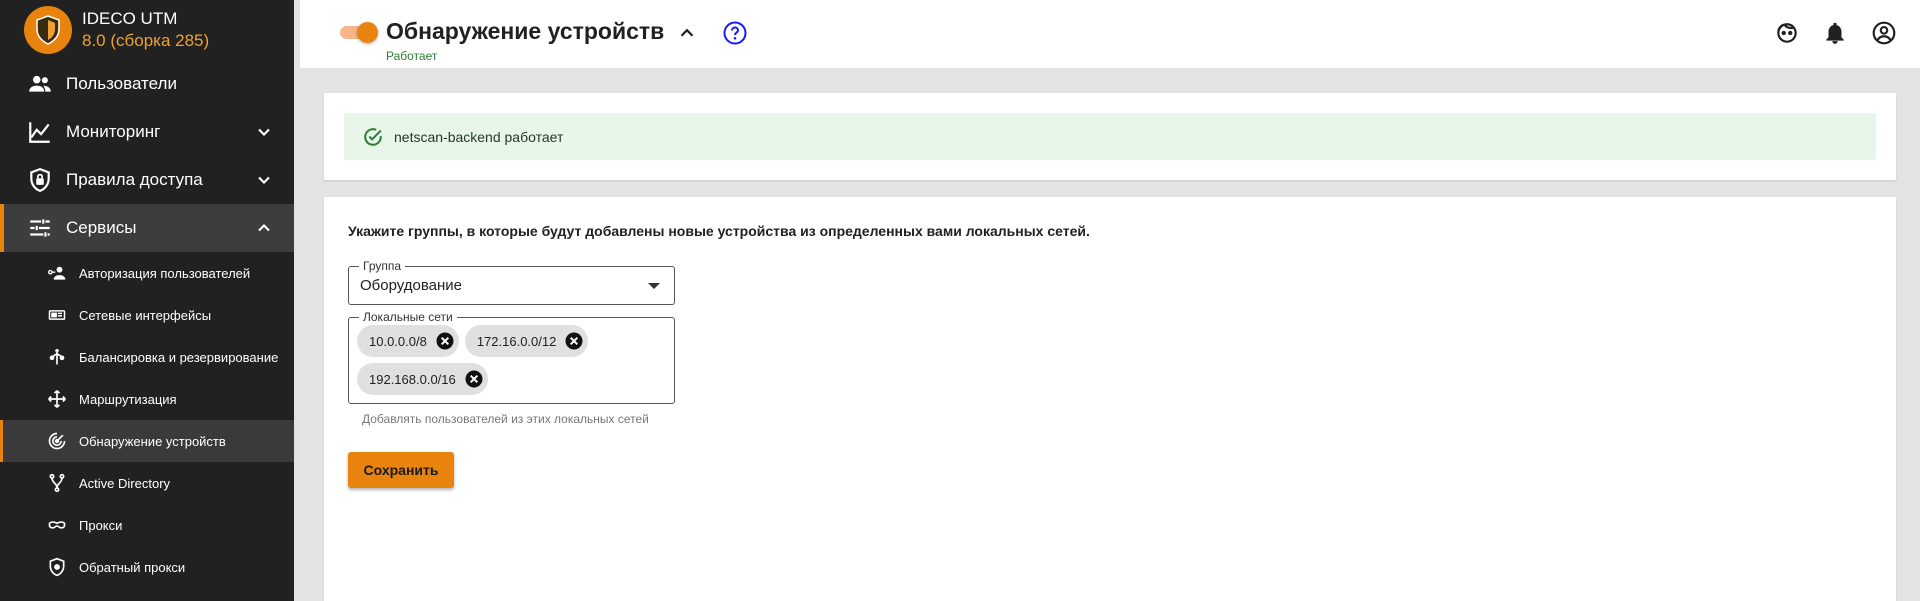  What do you see at coordinates (479, 136) in the screenshot?
I see `alert-message: netscan-backend работает` at bounding box center [479, 136].